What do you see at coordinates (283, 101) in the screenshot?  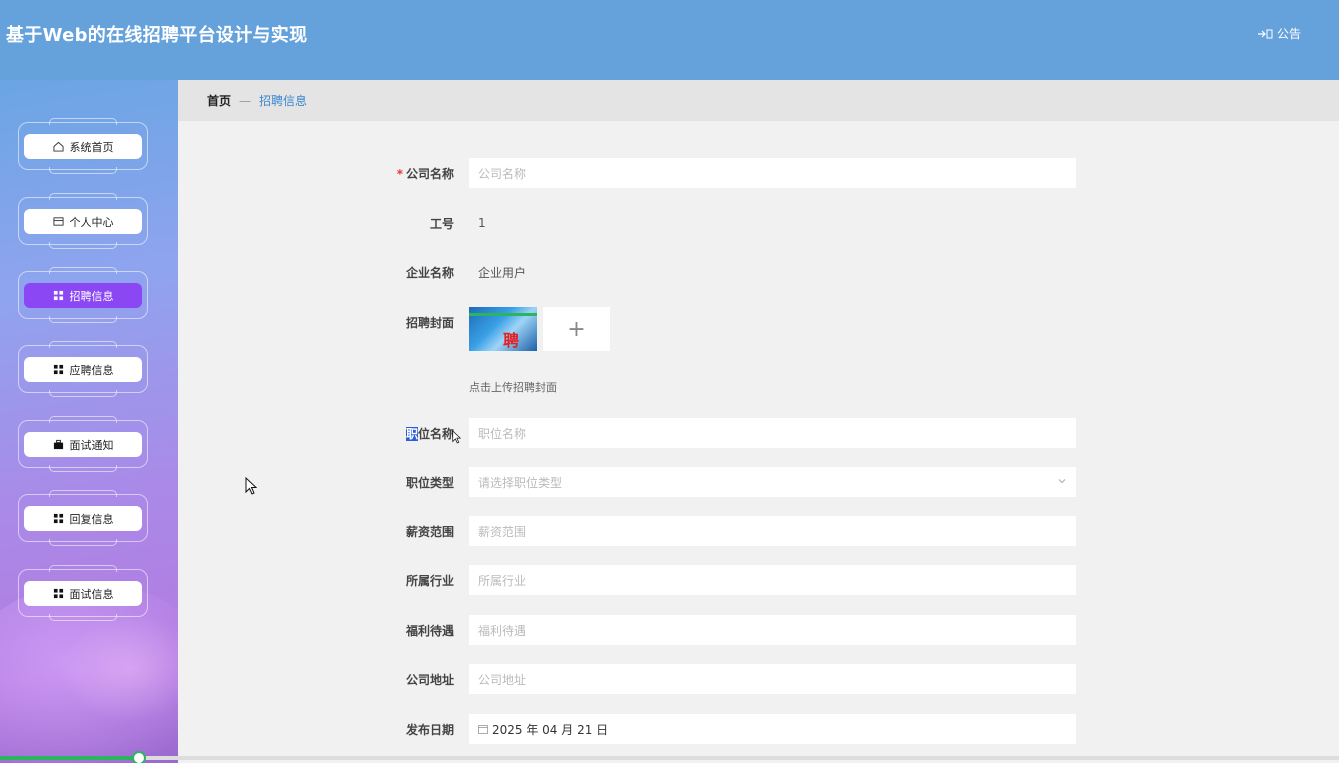 I see `breadcrumb-current: 招聘信息` at bounding box center [283, 101].